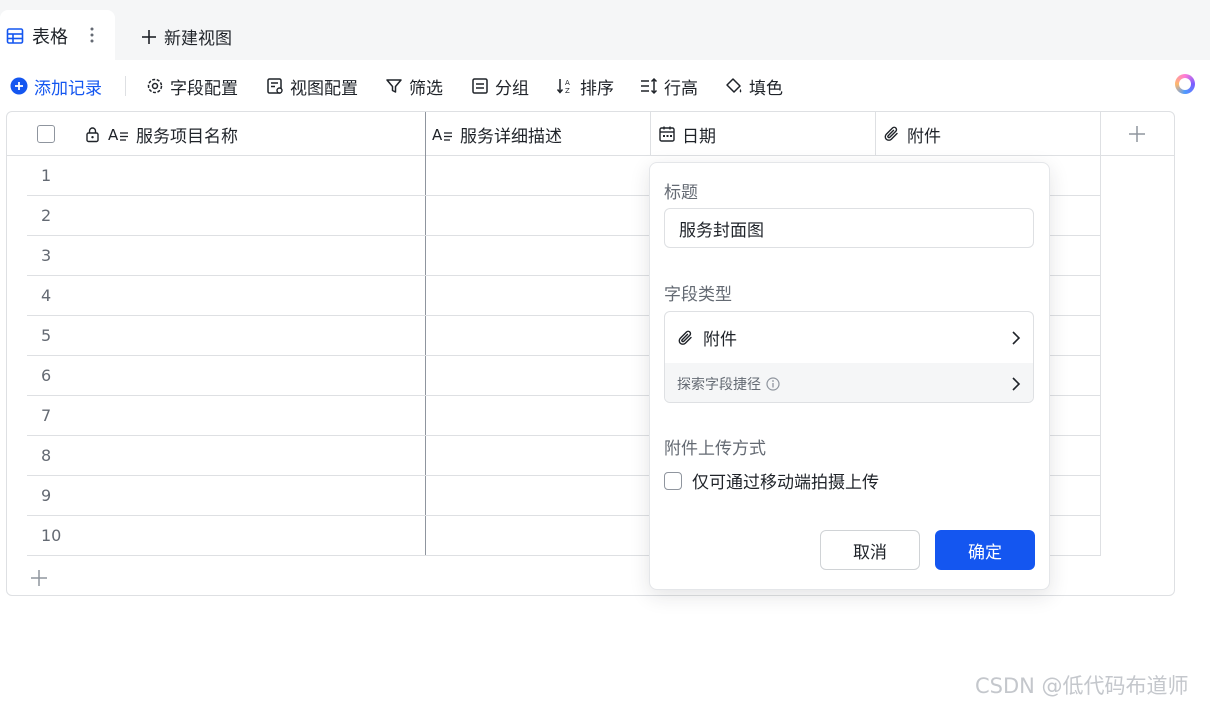 The height and width of the screenshot is (702, 1210). What do you see at coordinates (849, 228) in the screenshot?
I see `field-title-input` at bounding box center [849, 228].